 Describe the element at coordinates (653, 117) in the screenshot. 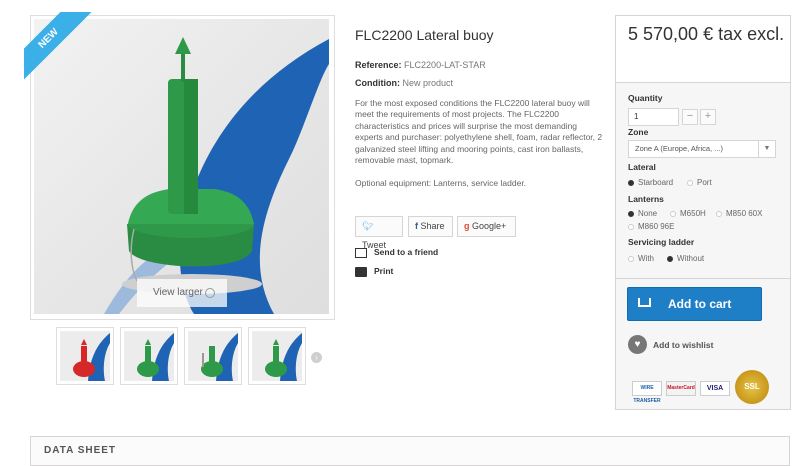

I see `quantity-input: 1` at that location.